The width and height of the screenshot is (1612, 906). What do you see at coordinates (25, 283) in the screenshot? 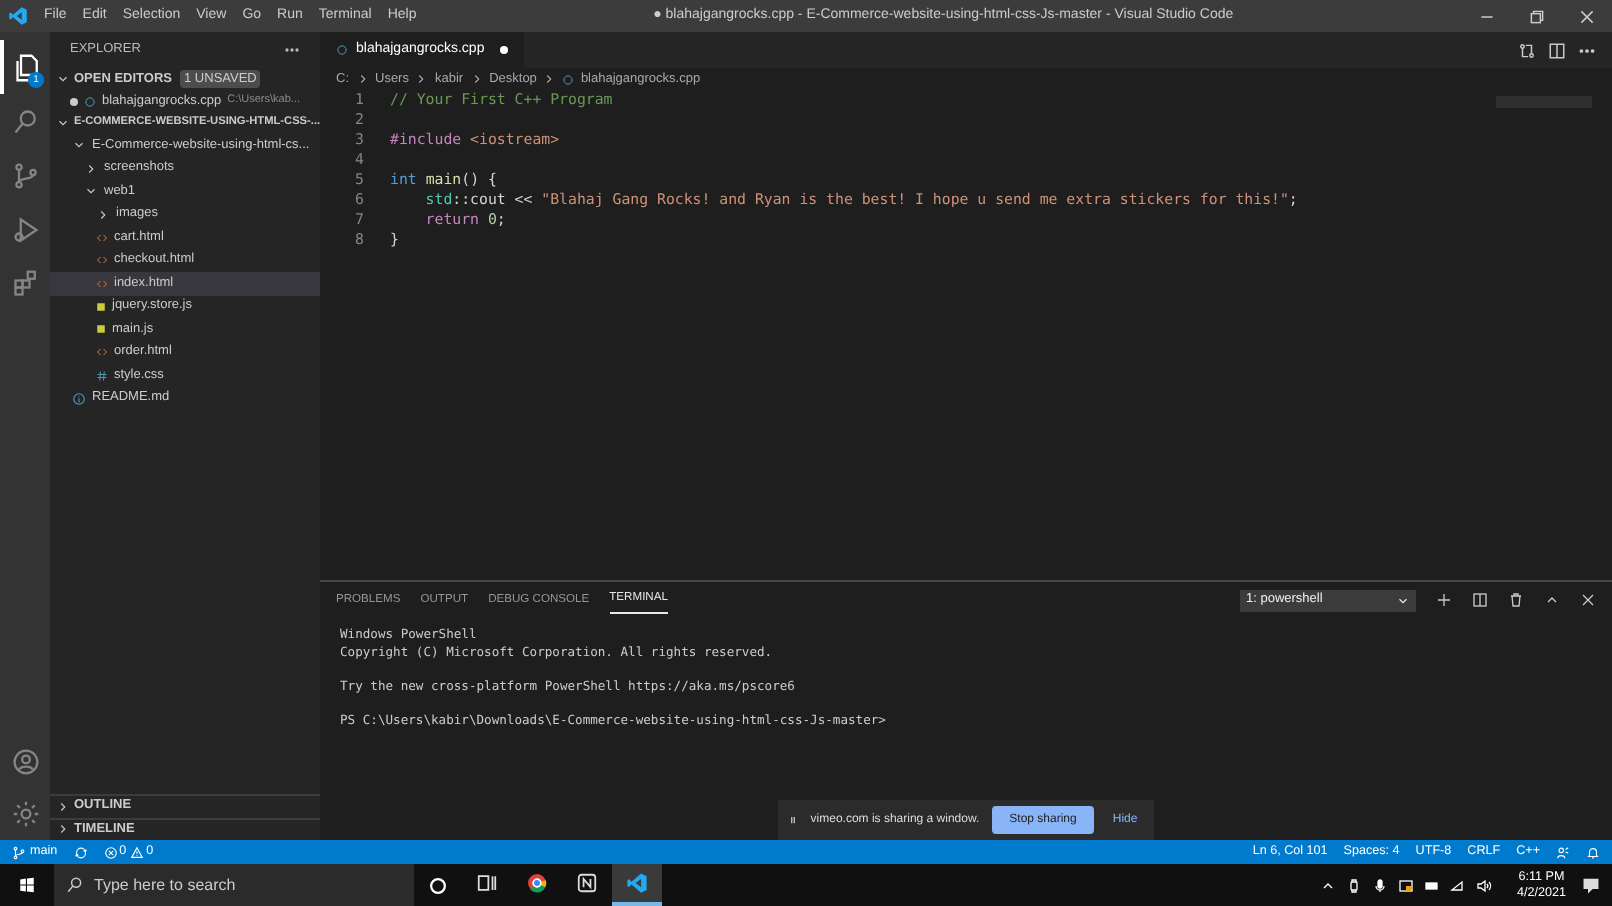
I see `extensions-icon` at bounding box center [25, 283].